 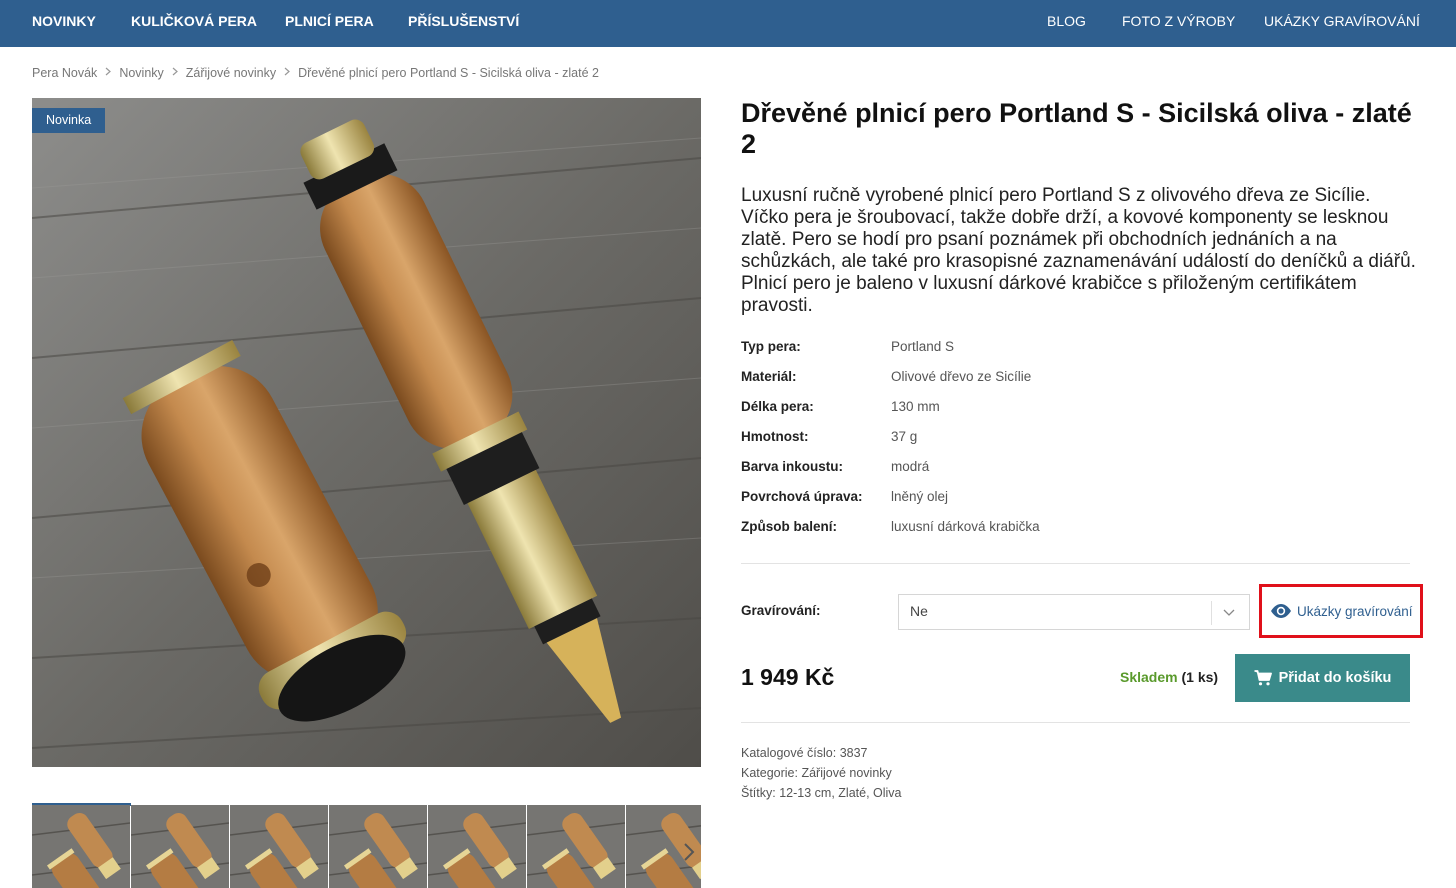 What do you see at coordinates (769, 773) in the screenshot?
I see `category-label: Kategorie:` at bounding box center [769, 773].